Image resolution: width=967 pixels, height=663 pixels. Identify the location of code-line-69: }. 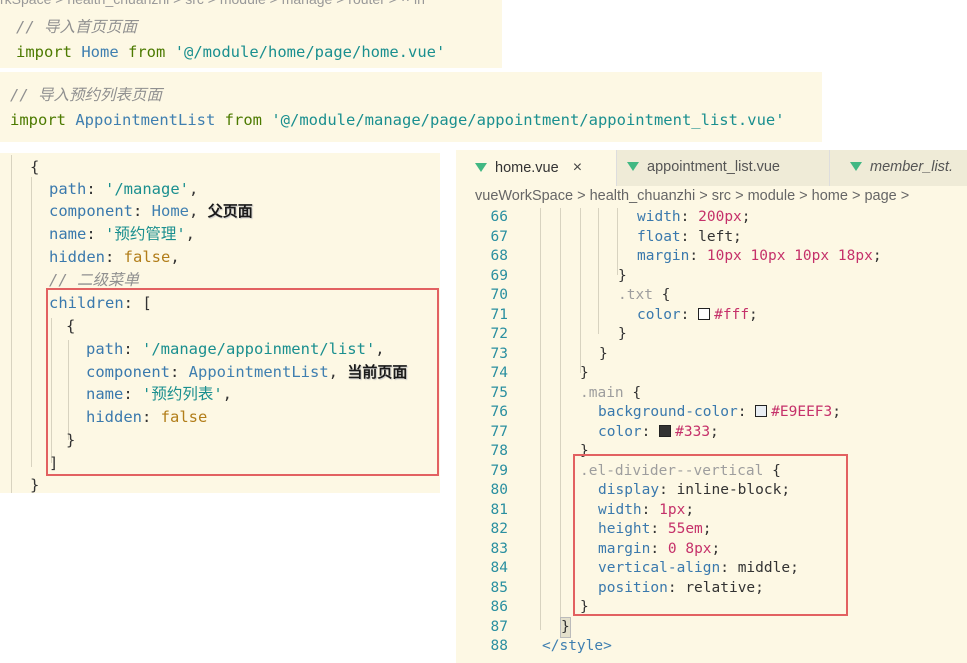
(622, 275).